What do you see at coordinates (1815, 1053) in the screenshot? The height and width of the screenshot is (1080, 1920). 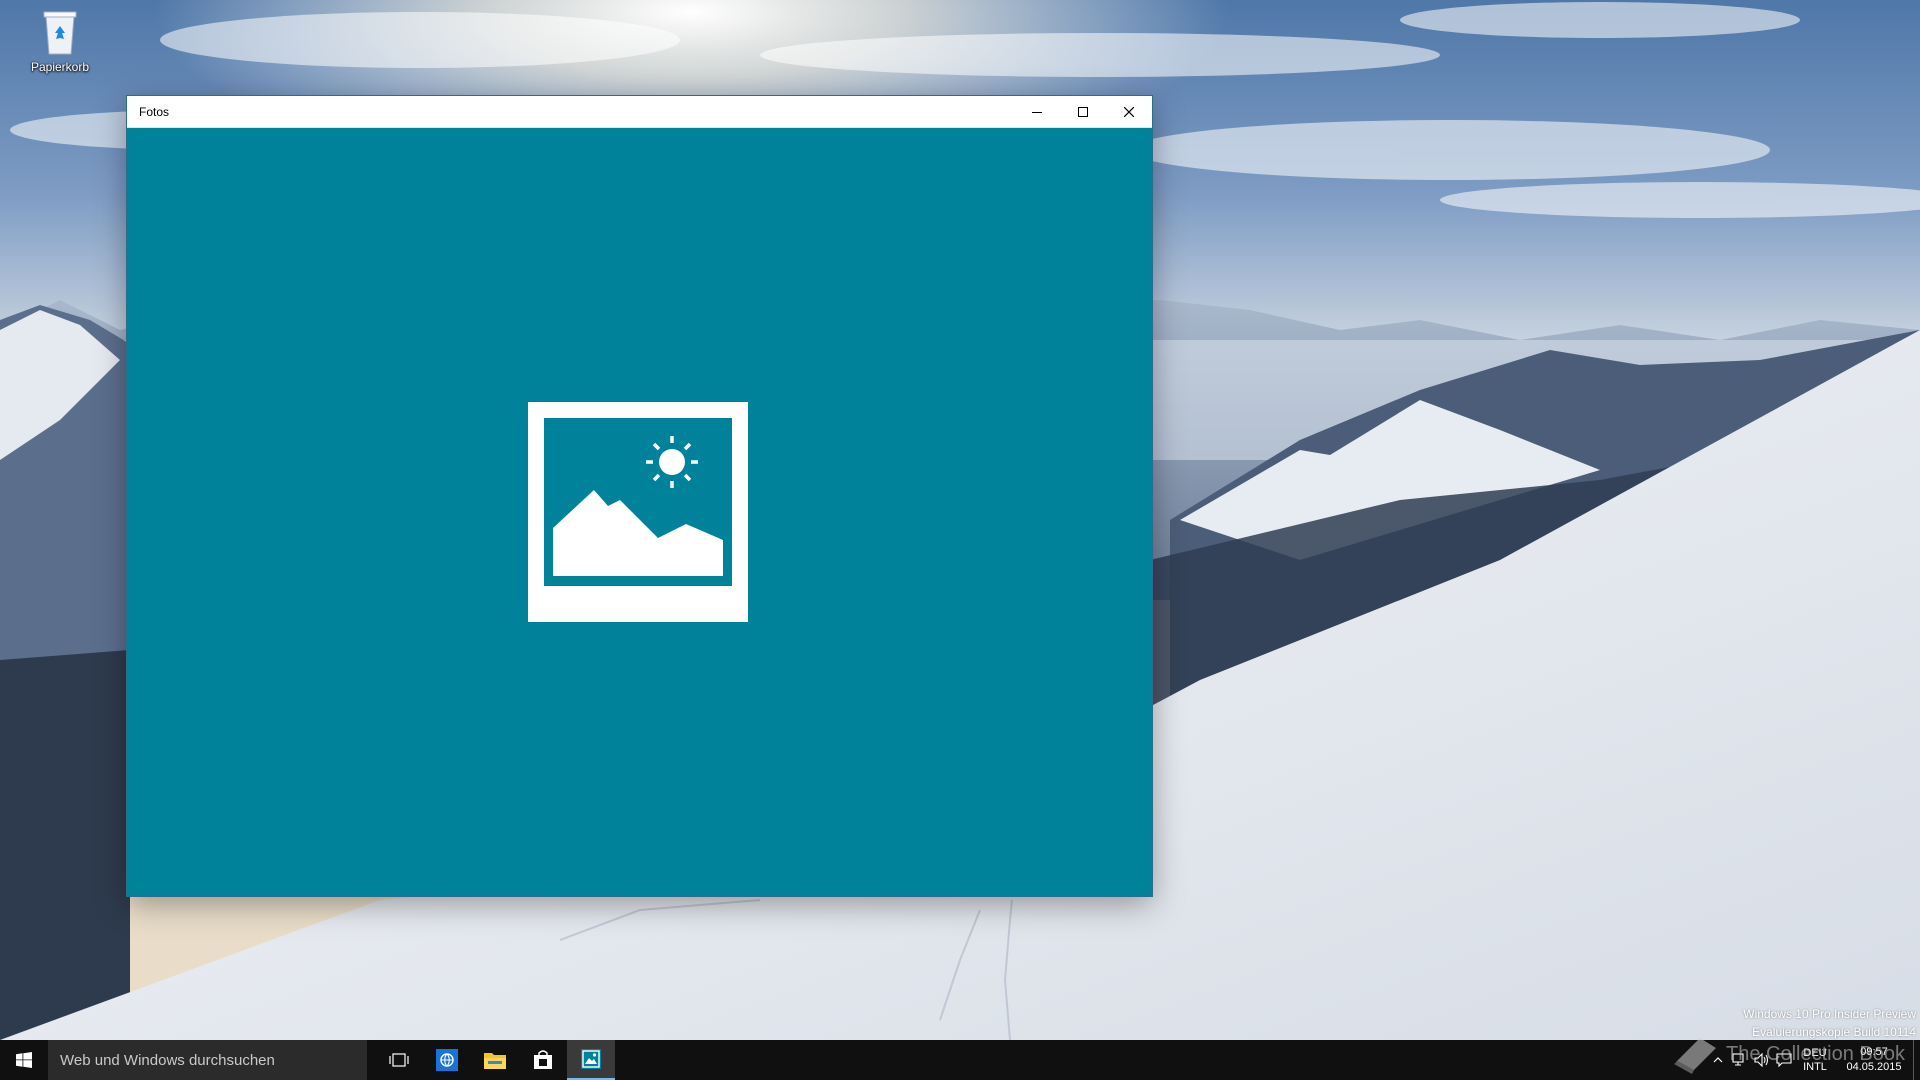 I see `watermark-brand: The Collection Book` at bounding box center [1815, 1053].